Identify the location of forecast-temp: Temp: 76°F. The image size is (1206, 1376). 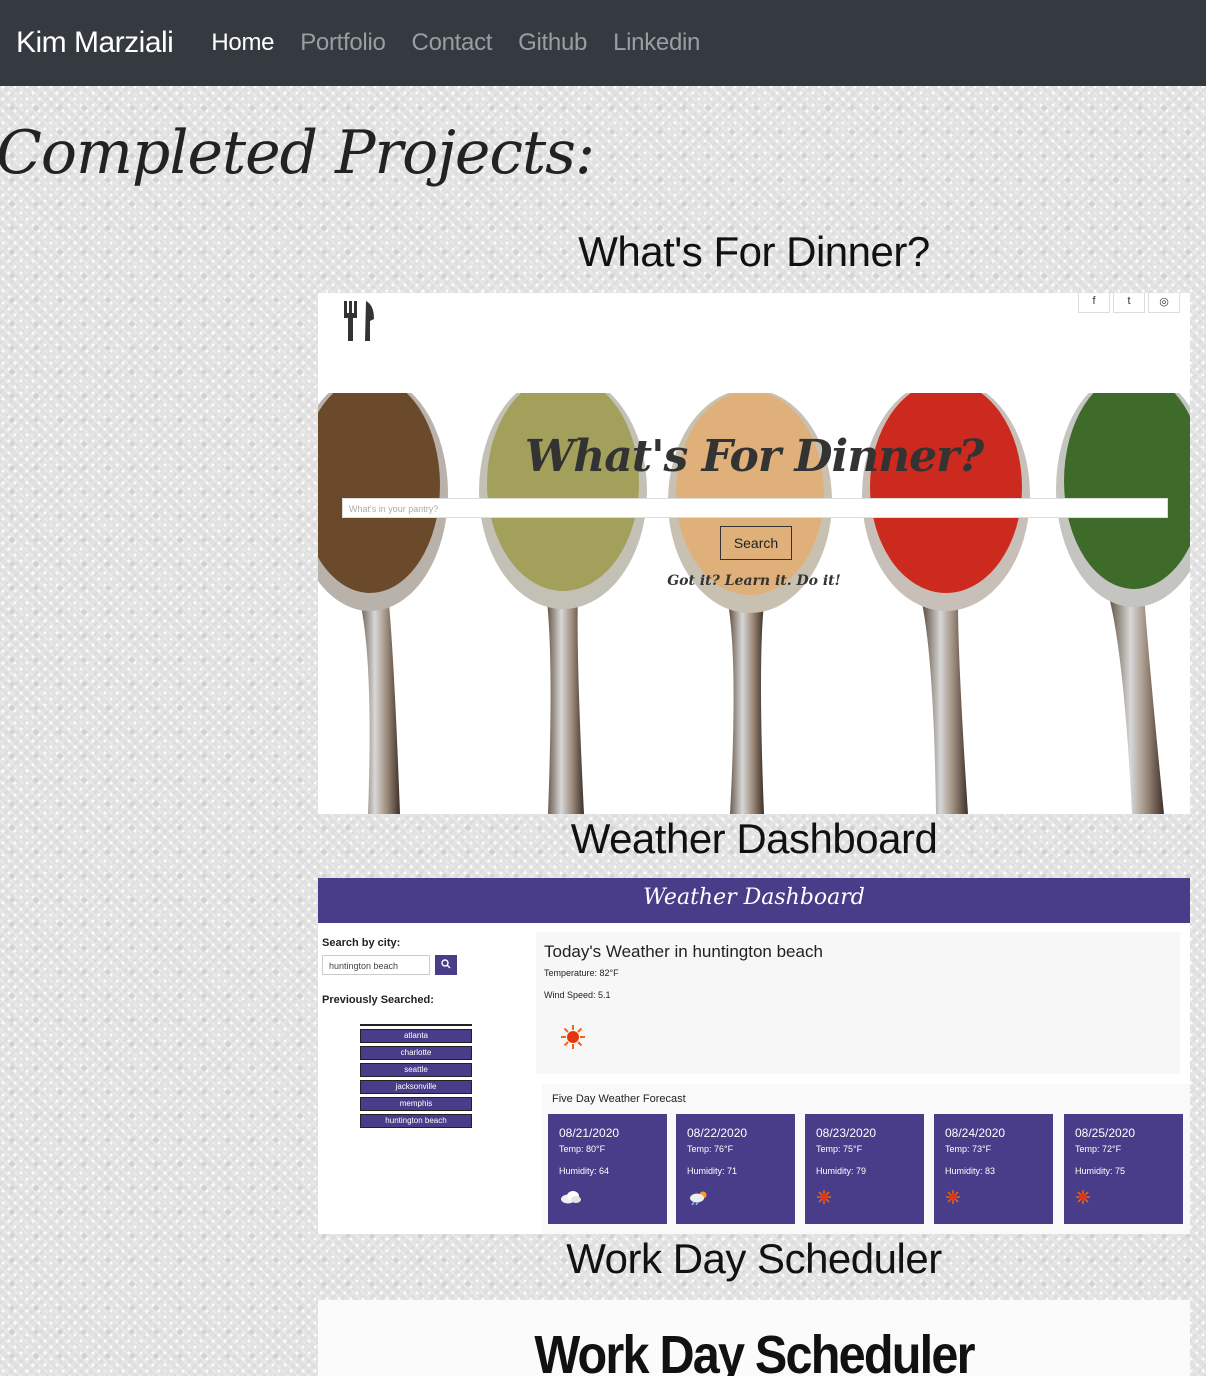
(710, 1149).